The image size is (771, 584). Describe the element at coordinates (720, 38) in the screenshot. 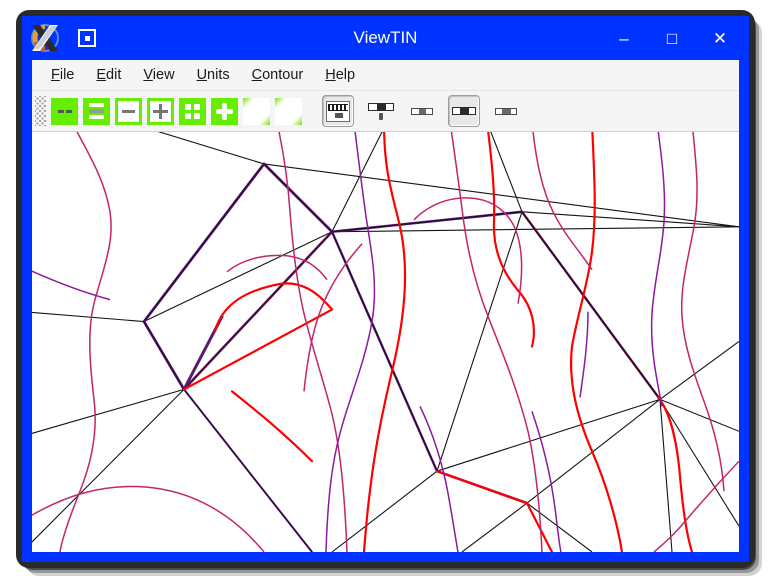

I see `close-button: ✕` at that location.